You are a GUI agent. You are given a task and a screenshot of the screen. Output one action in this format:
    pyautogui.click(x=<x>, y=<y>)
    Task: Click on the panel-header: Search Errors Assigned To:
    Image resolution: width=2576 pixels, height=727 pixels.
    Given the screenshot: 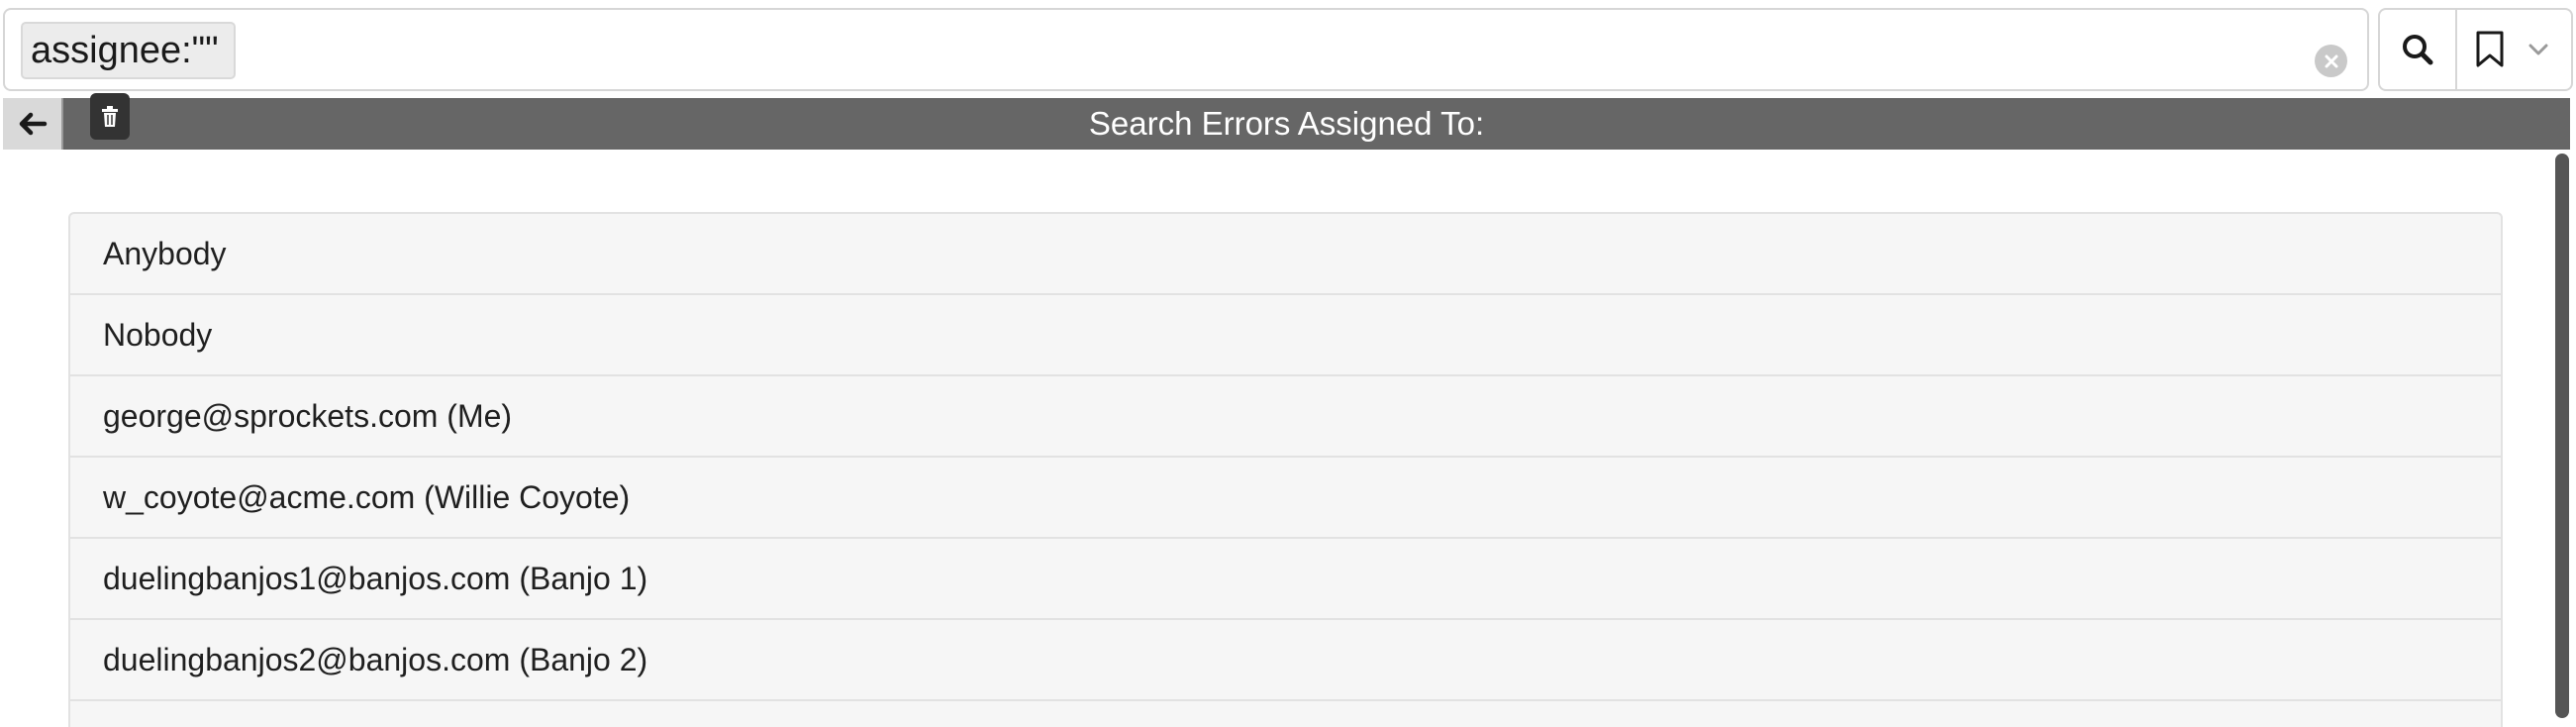 What is the action you would take?
    pyautogui.click(x=1287, y=124)
    